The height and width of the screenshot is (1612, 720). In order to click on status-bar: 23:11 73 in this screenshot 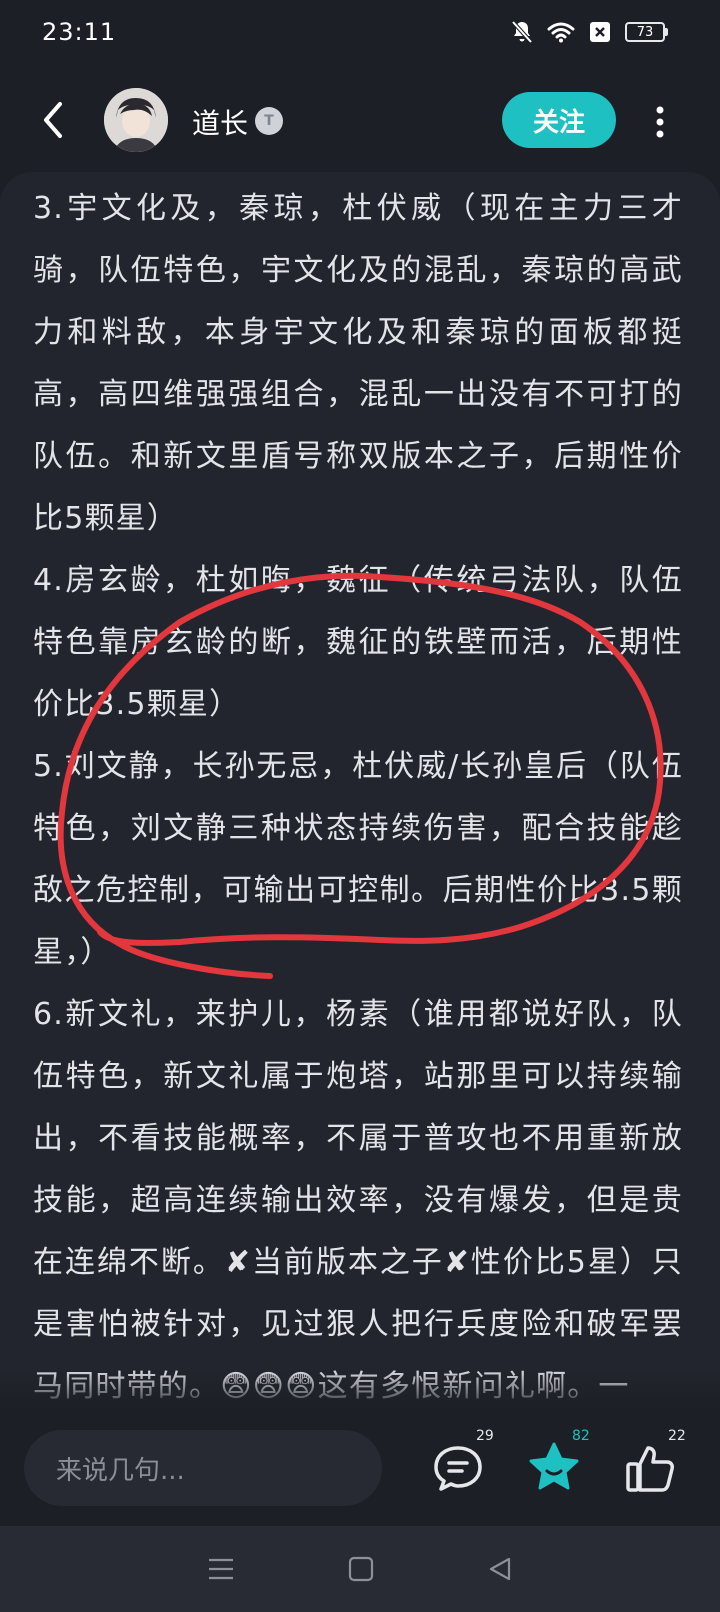, I will do `click(360, 32)`.